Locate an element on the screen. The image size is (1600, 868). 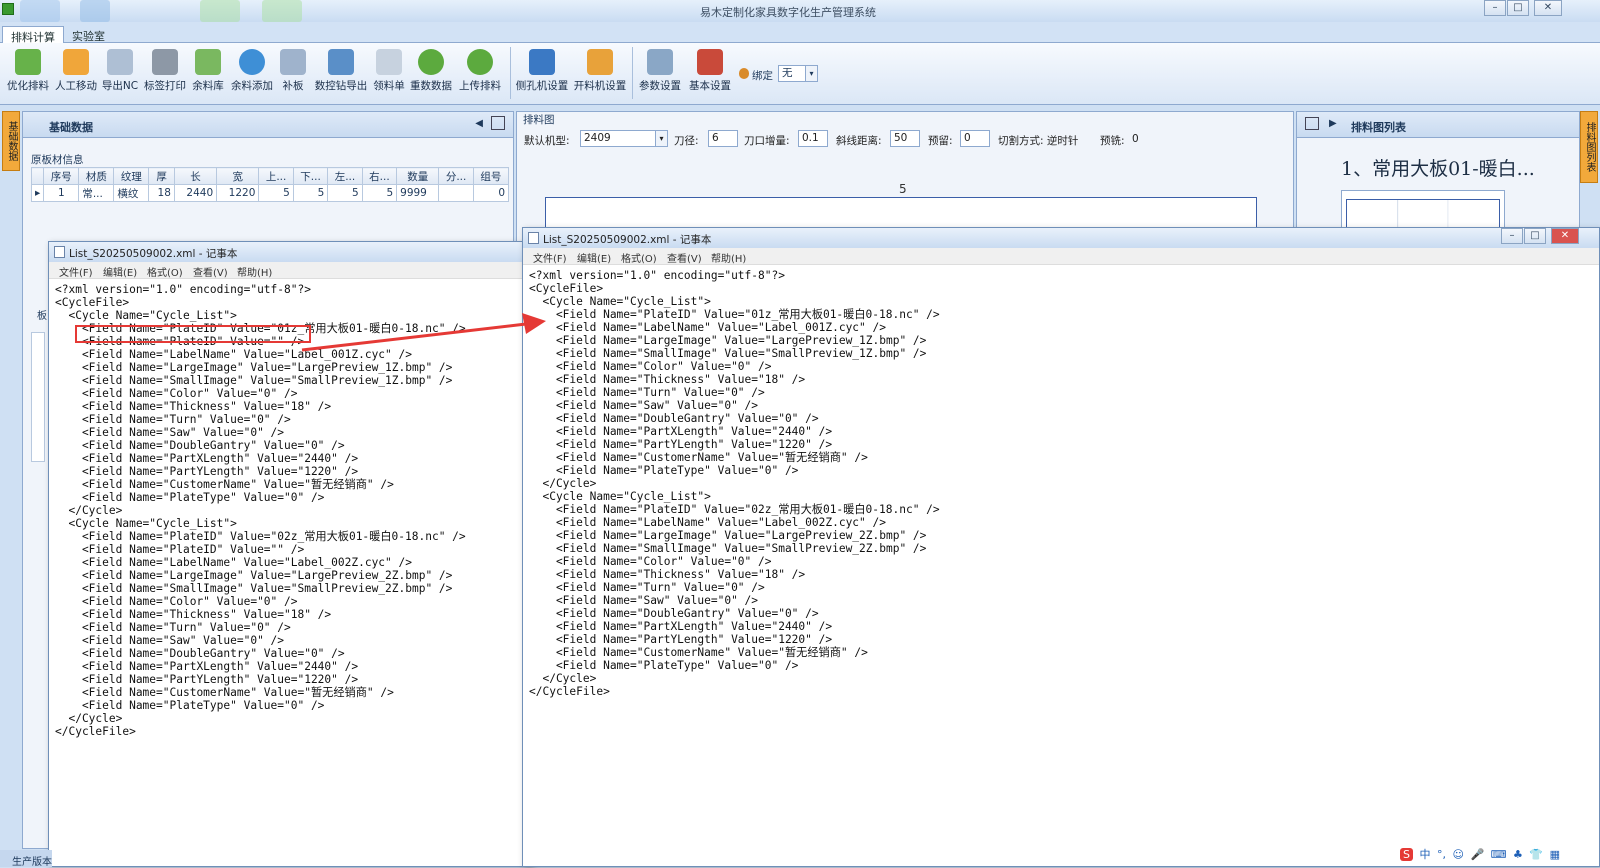
upload-layout-button: 上传排料 is located at coordinates (480, 72).